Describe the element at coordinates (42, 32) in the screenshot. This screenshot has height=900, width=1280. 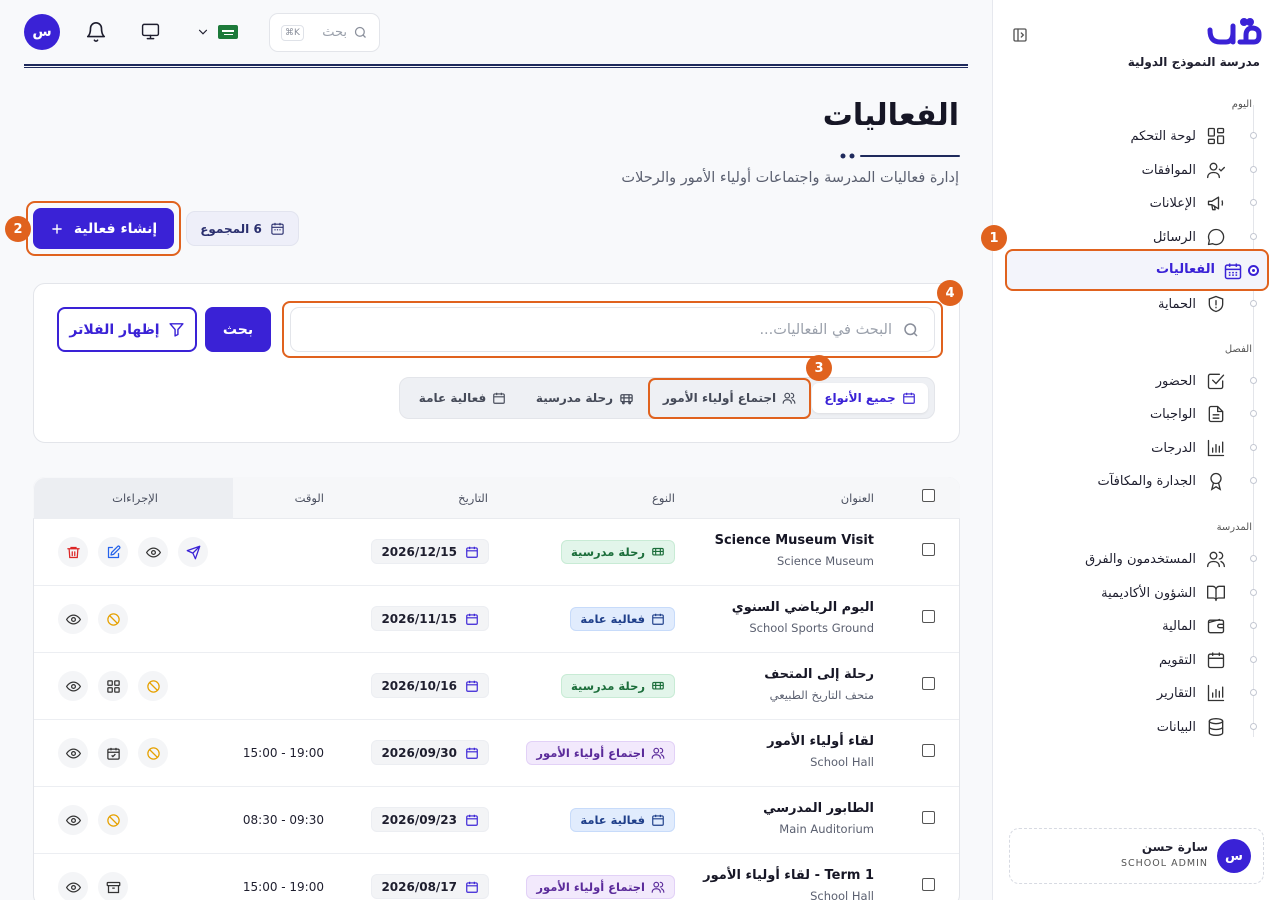
I see `avatar: س` at that location.